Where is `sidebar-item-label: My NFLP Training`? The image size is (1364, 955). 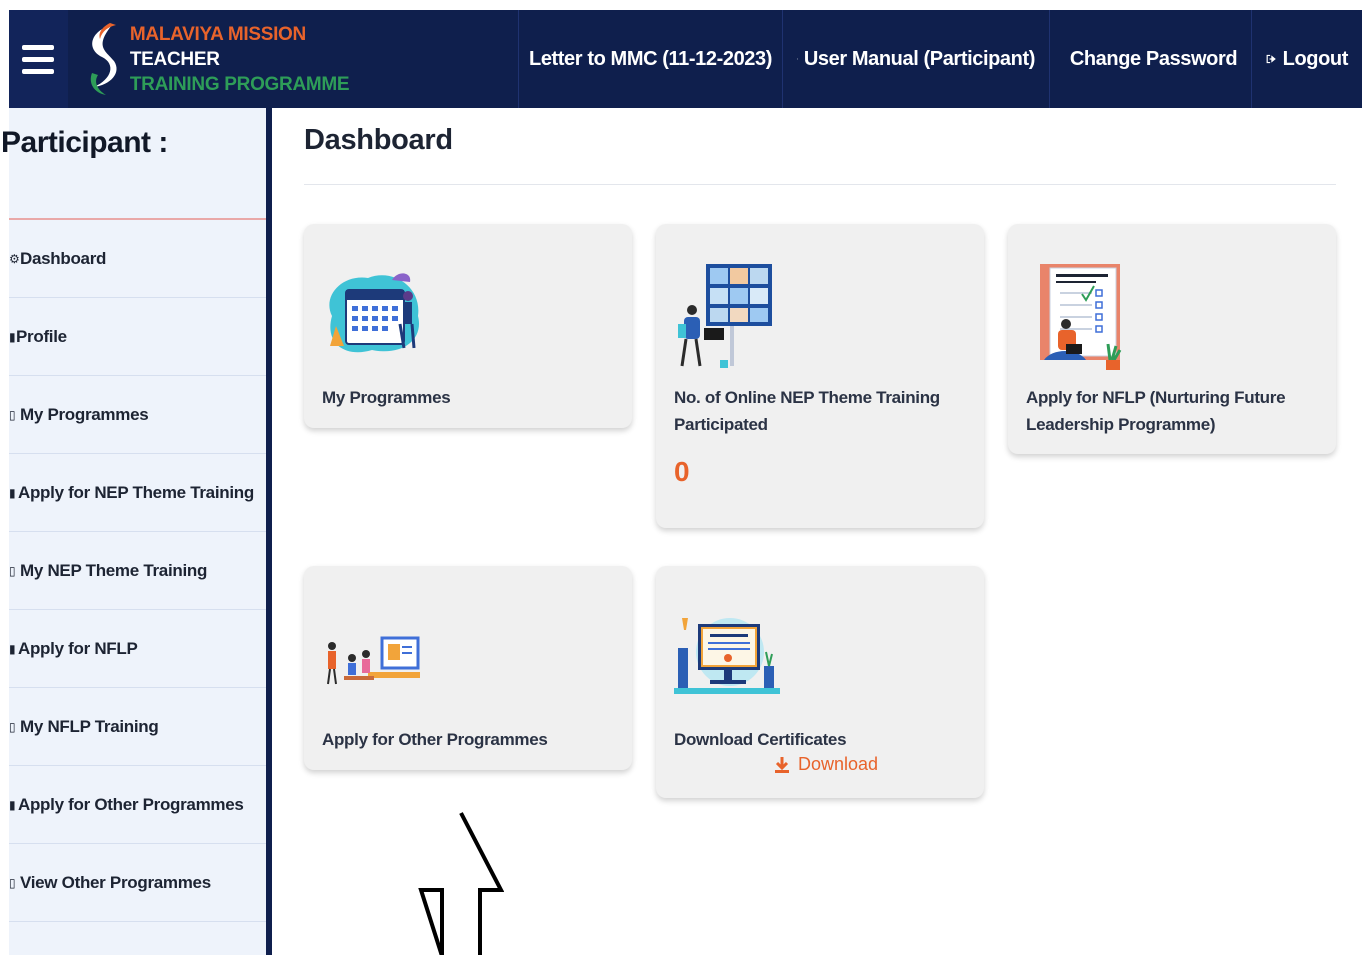 sidebar-item-label: My NFLP Training is located at coordinates (89, 726).